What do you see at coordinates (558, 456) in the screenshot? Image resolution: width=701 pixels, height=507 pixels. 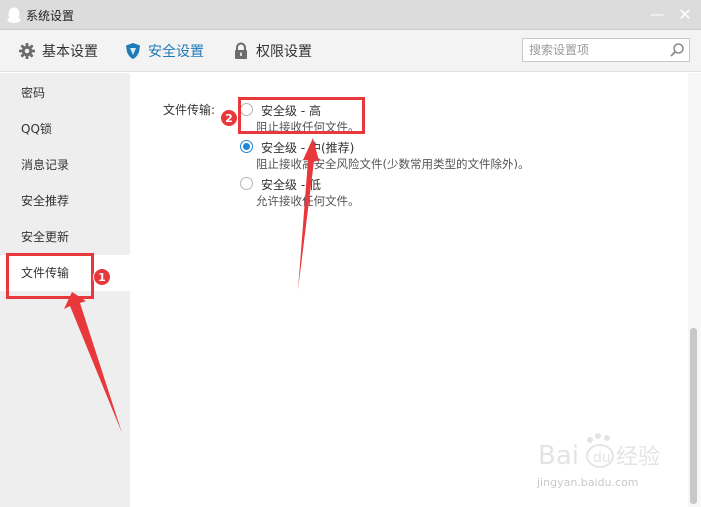 I see `svg-text: Bai` at bounding box center [558, 456].